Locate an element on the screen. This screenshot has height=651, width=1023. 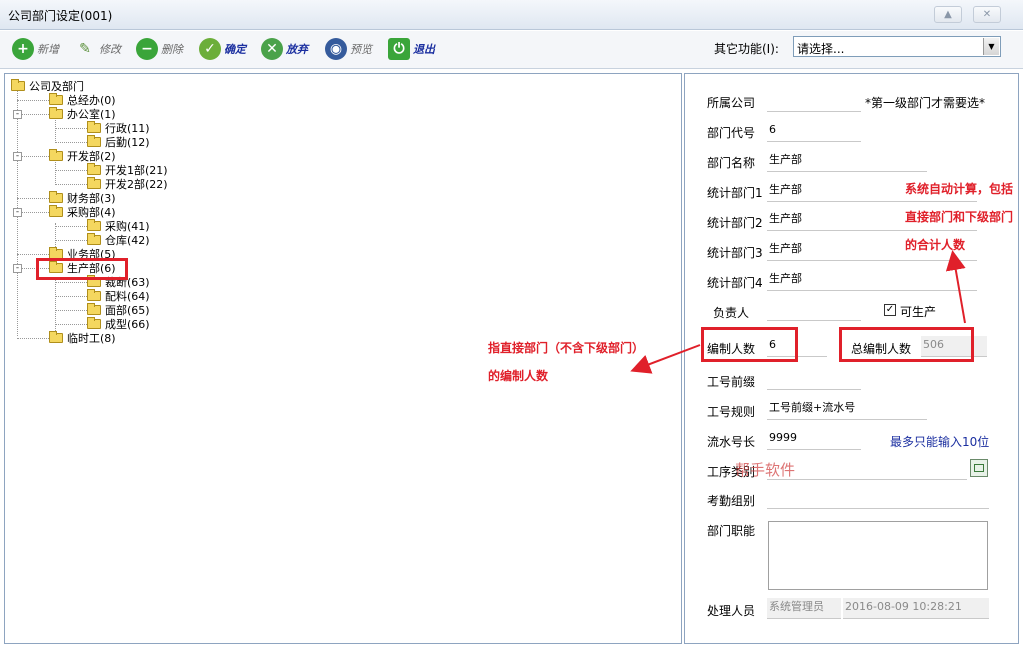
manager-field is located at coordinates (814, 310).